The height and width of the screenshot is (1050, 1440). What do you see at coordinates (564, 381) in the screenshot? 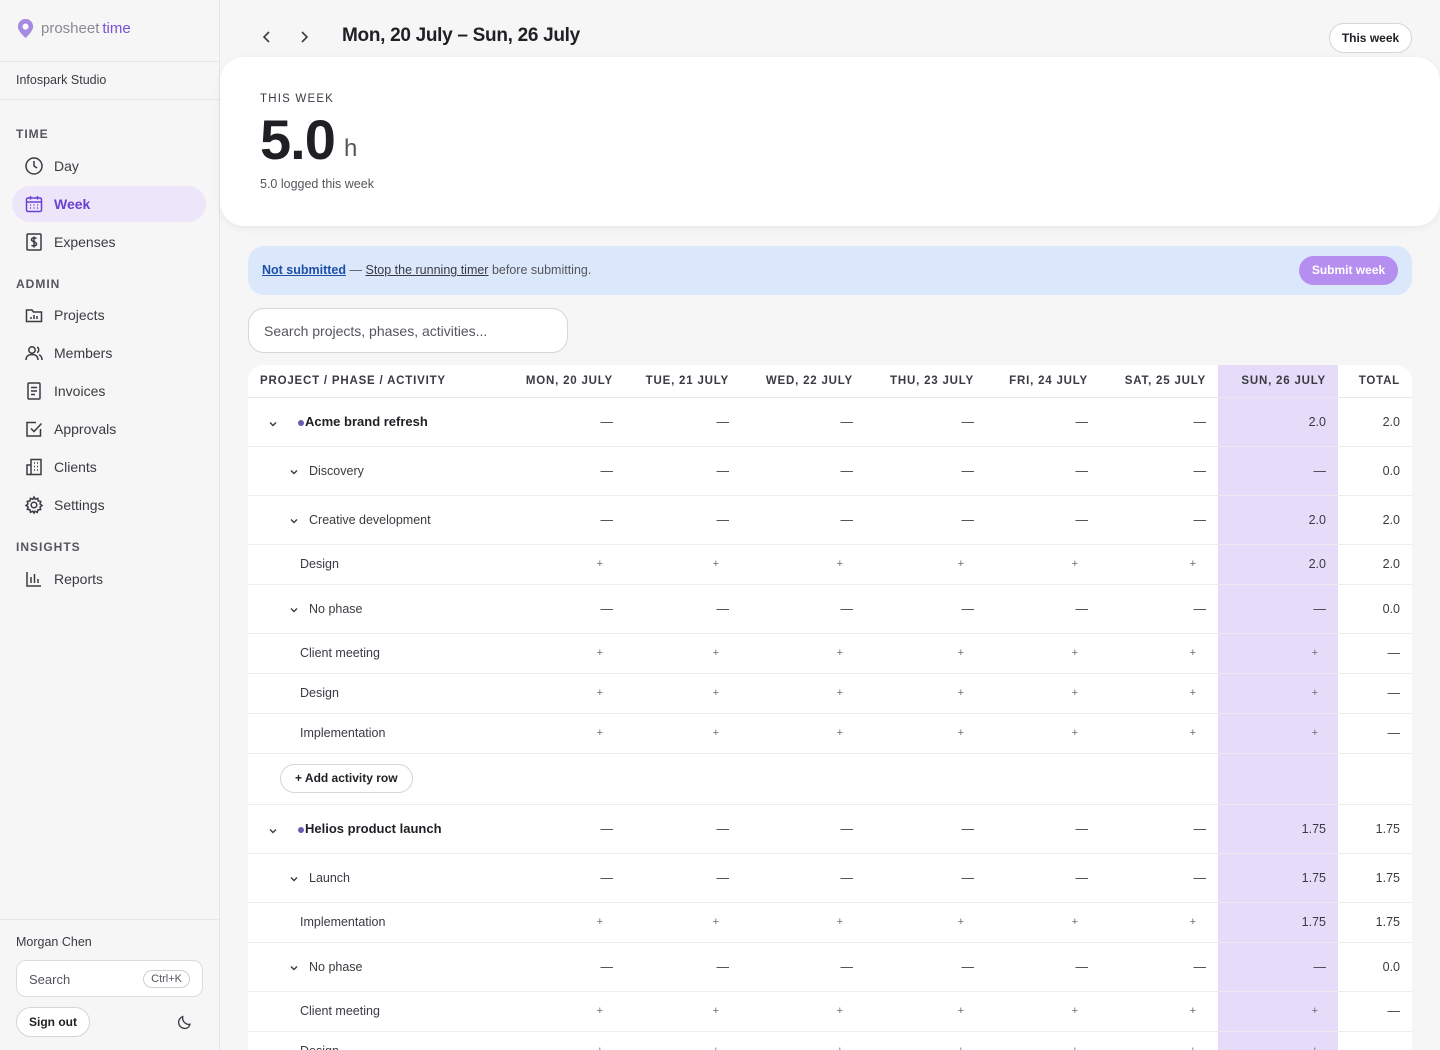
I see `column-header-day: MON, 20 JULY` at bounding box center [564, 381].